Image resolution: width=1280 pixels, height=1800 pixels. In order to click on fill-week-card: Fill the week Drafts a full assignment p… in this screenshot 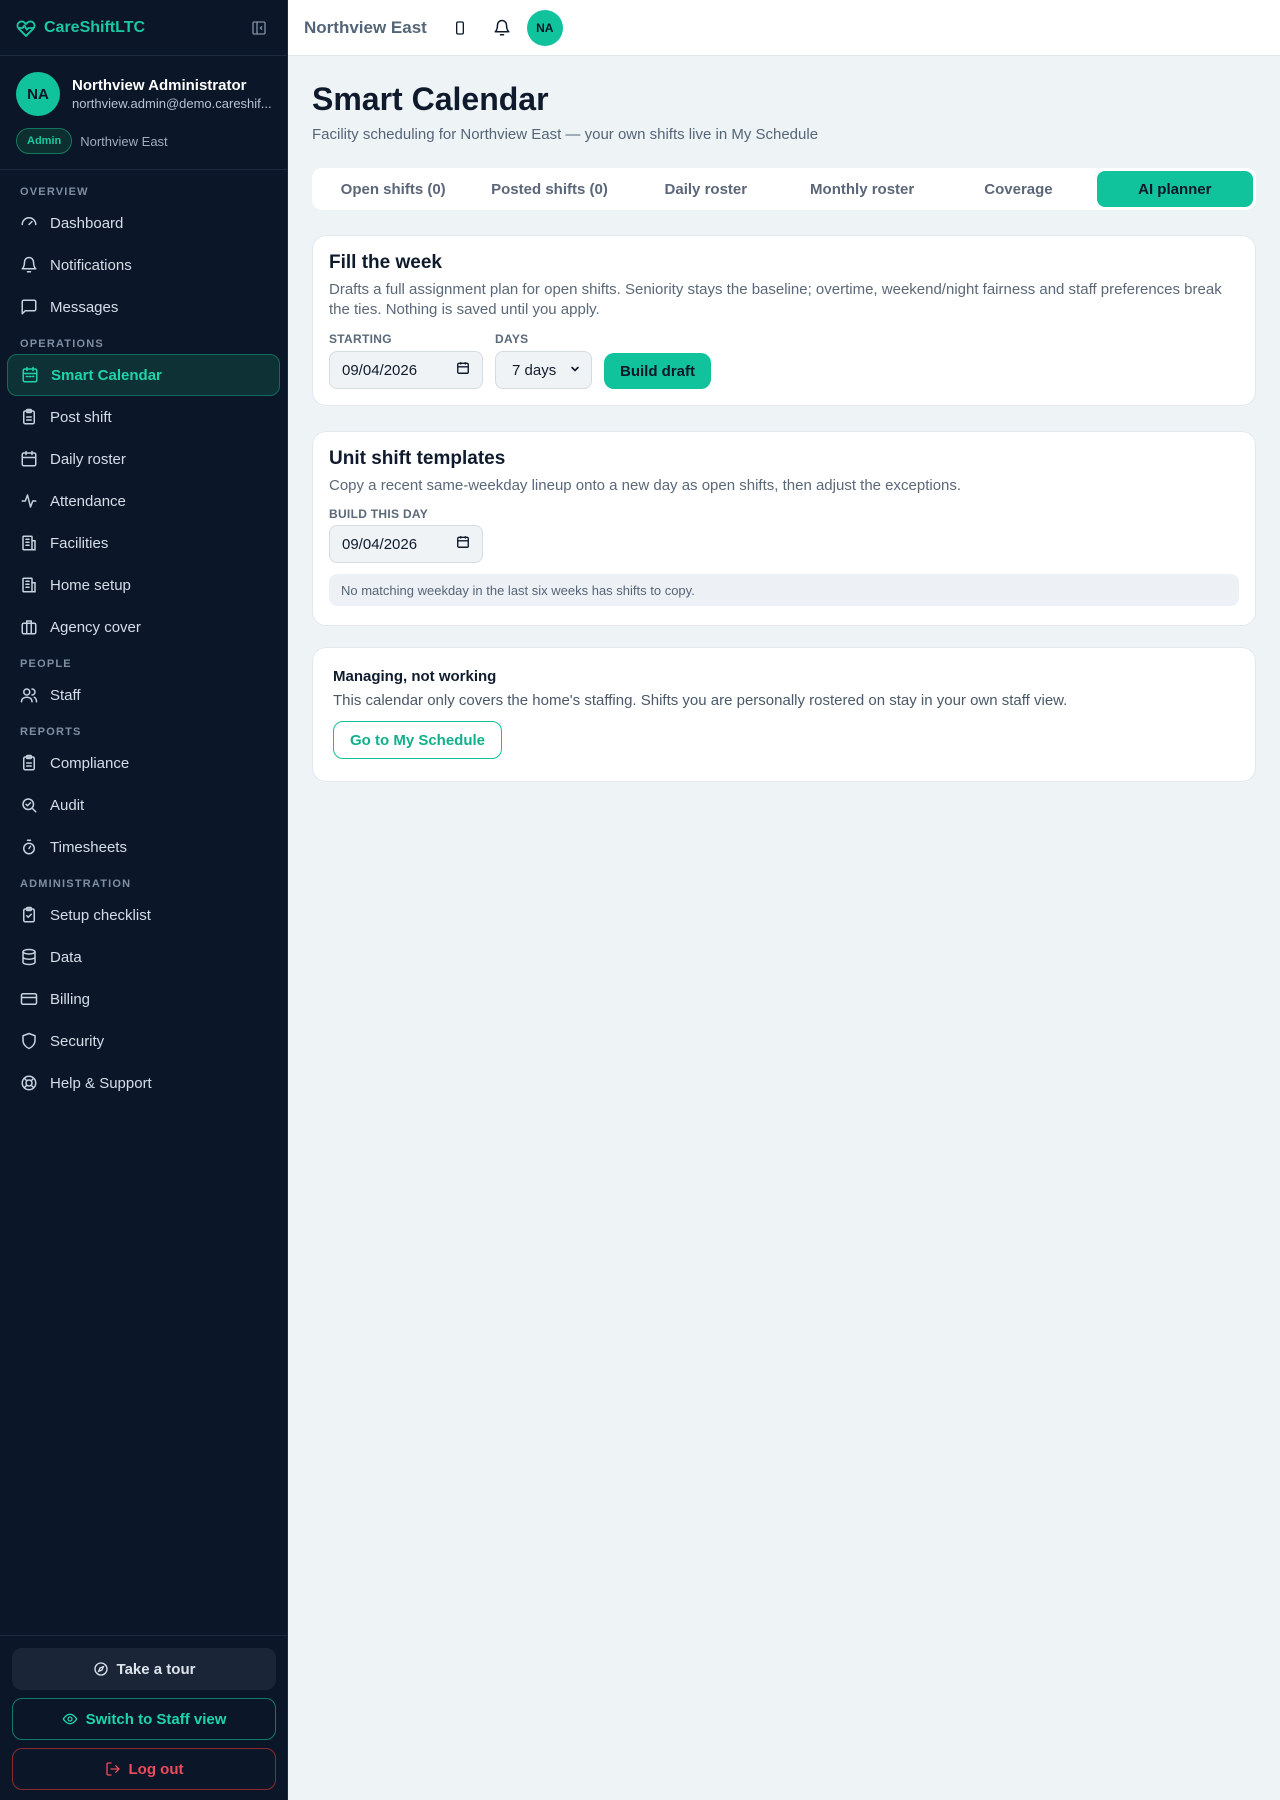, I will do `click(784, 320)`.